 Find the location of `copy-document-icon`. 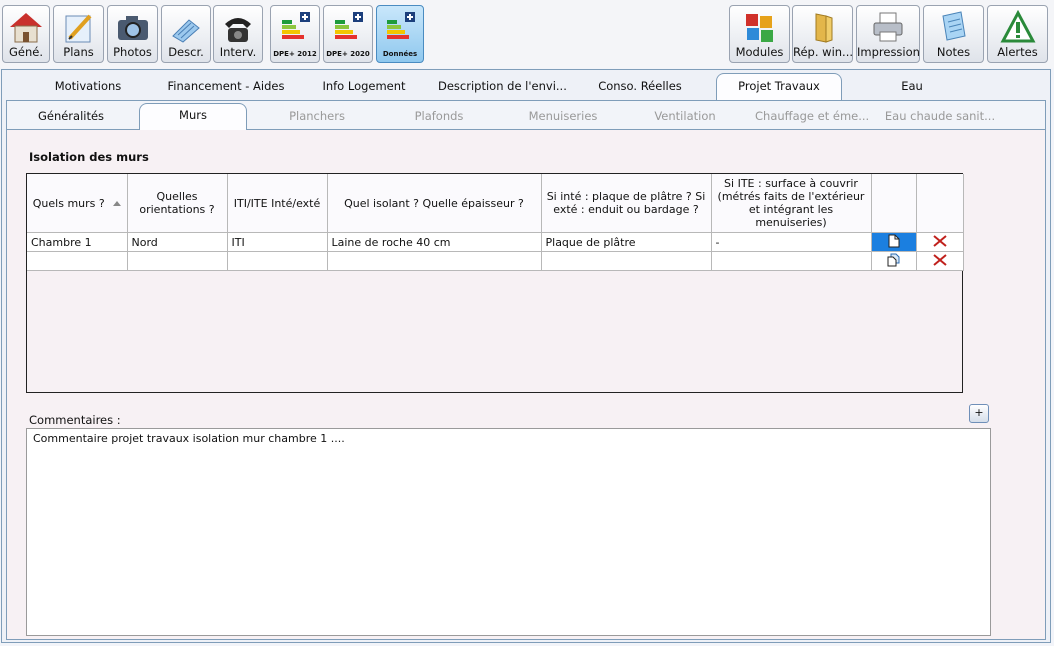

copy-document-icon is located at coordinates (893, 259).